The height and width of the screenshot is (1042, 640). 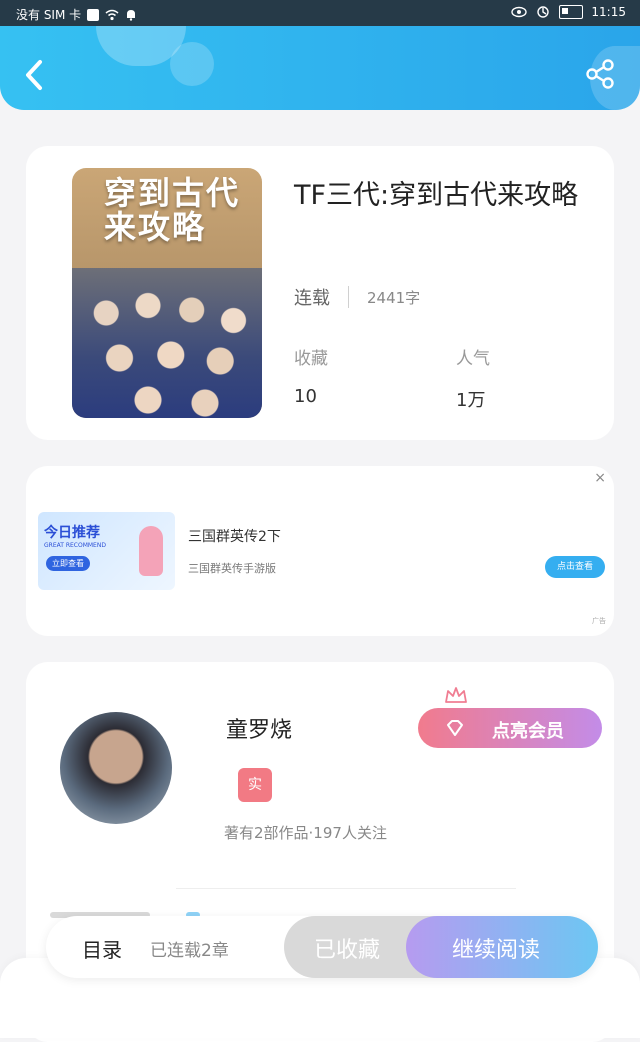 What do you see at coordinates (305, 396) in the screenshot?
I see `favorites-value: 10` at bounding box center [305, 396].